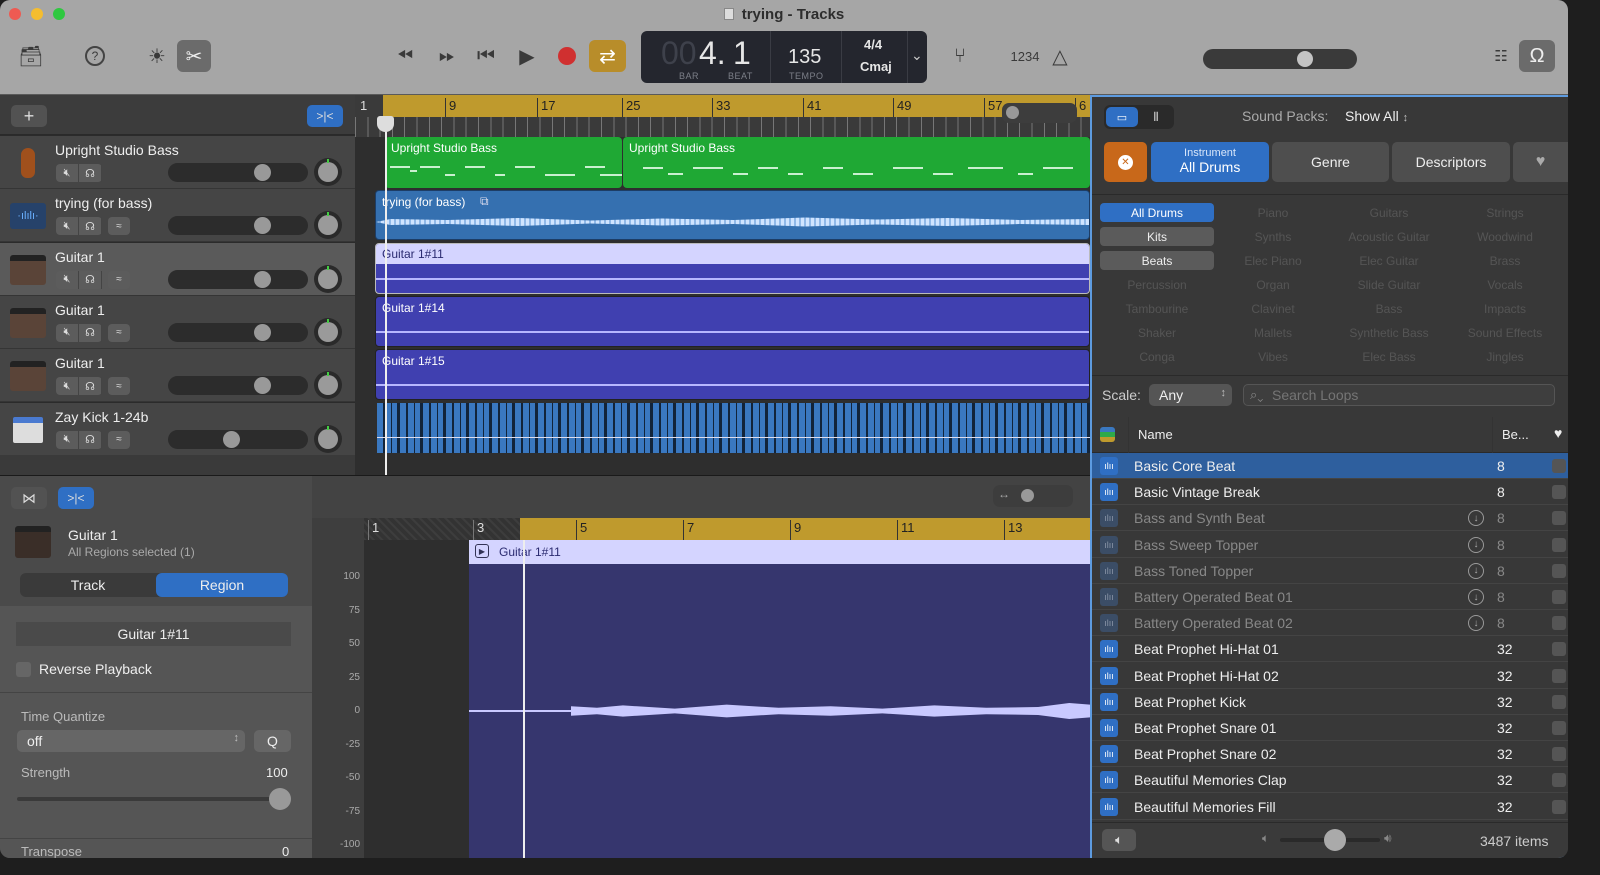 This screenshot has width=1600, height=875. What do you see at coordinates (1273, 356) in the screenshot?
I see `category-button: Vibes` at bounding box center [1273, 356].